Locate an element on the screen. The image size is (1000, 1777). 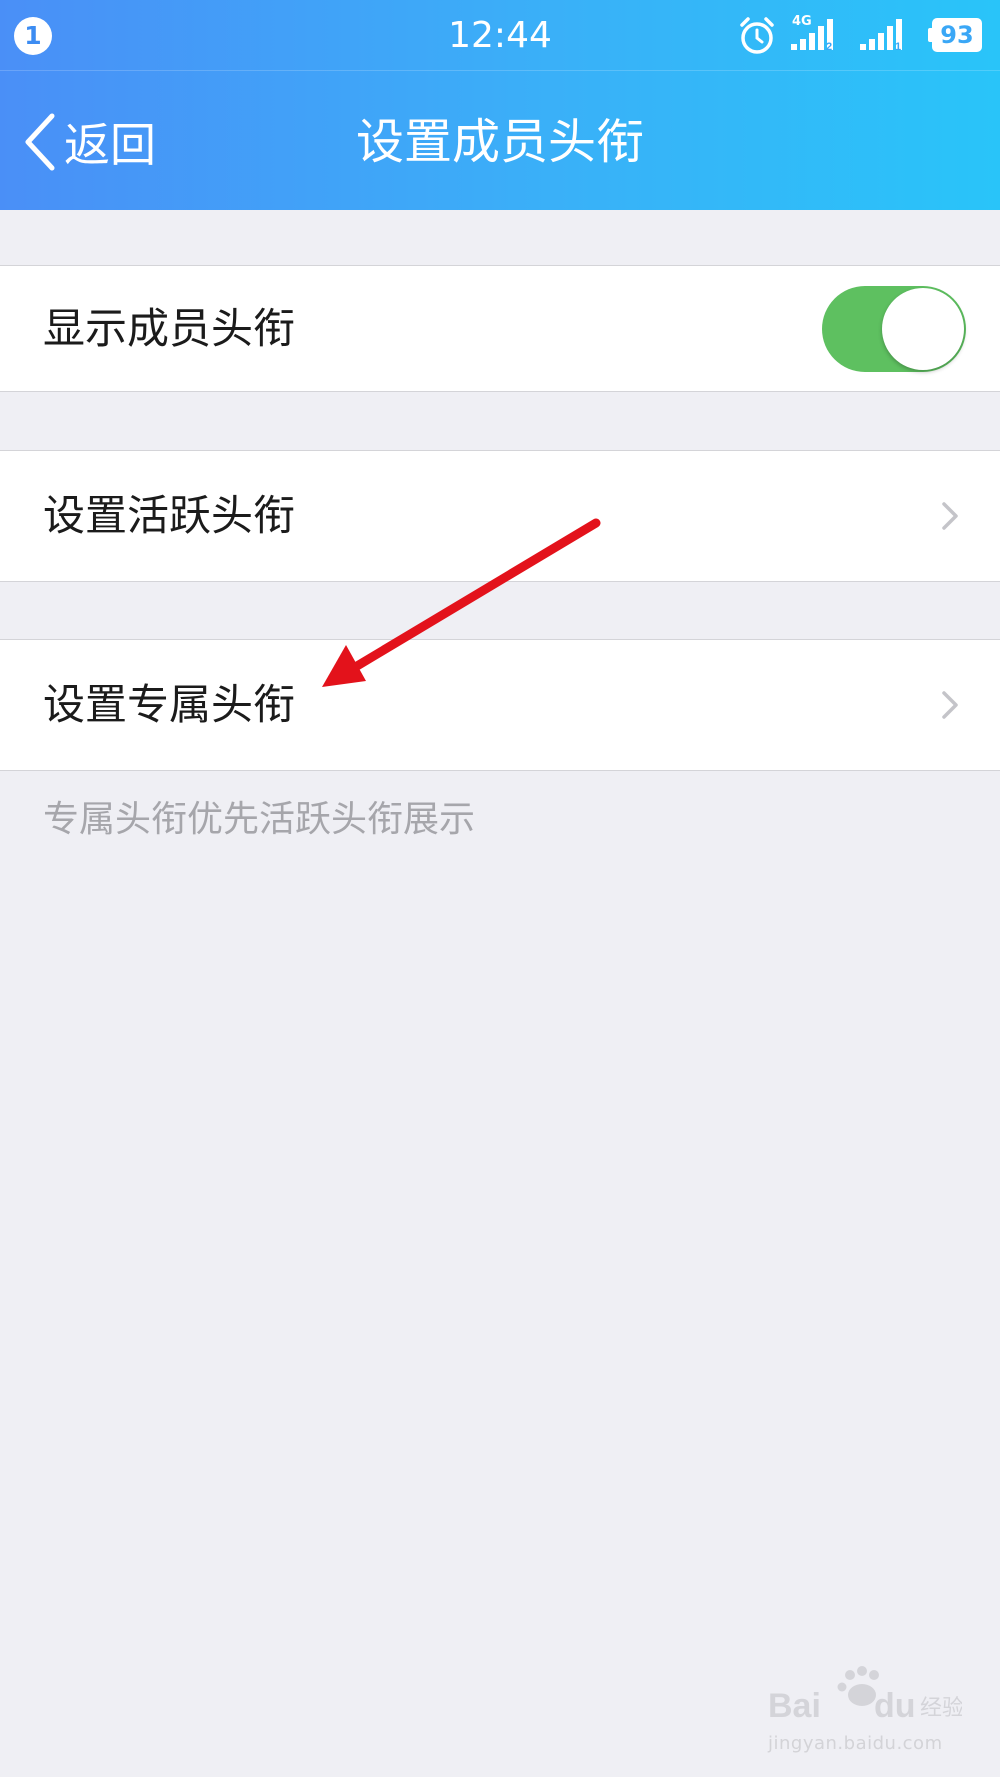
page-title: 设置成员头衔 is located at coordinates (499, 142).